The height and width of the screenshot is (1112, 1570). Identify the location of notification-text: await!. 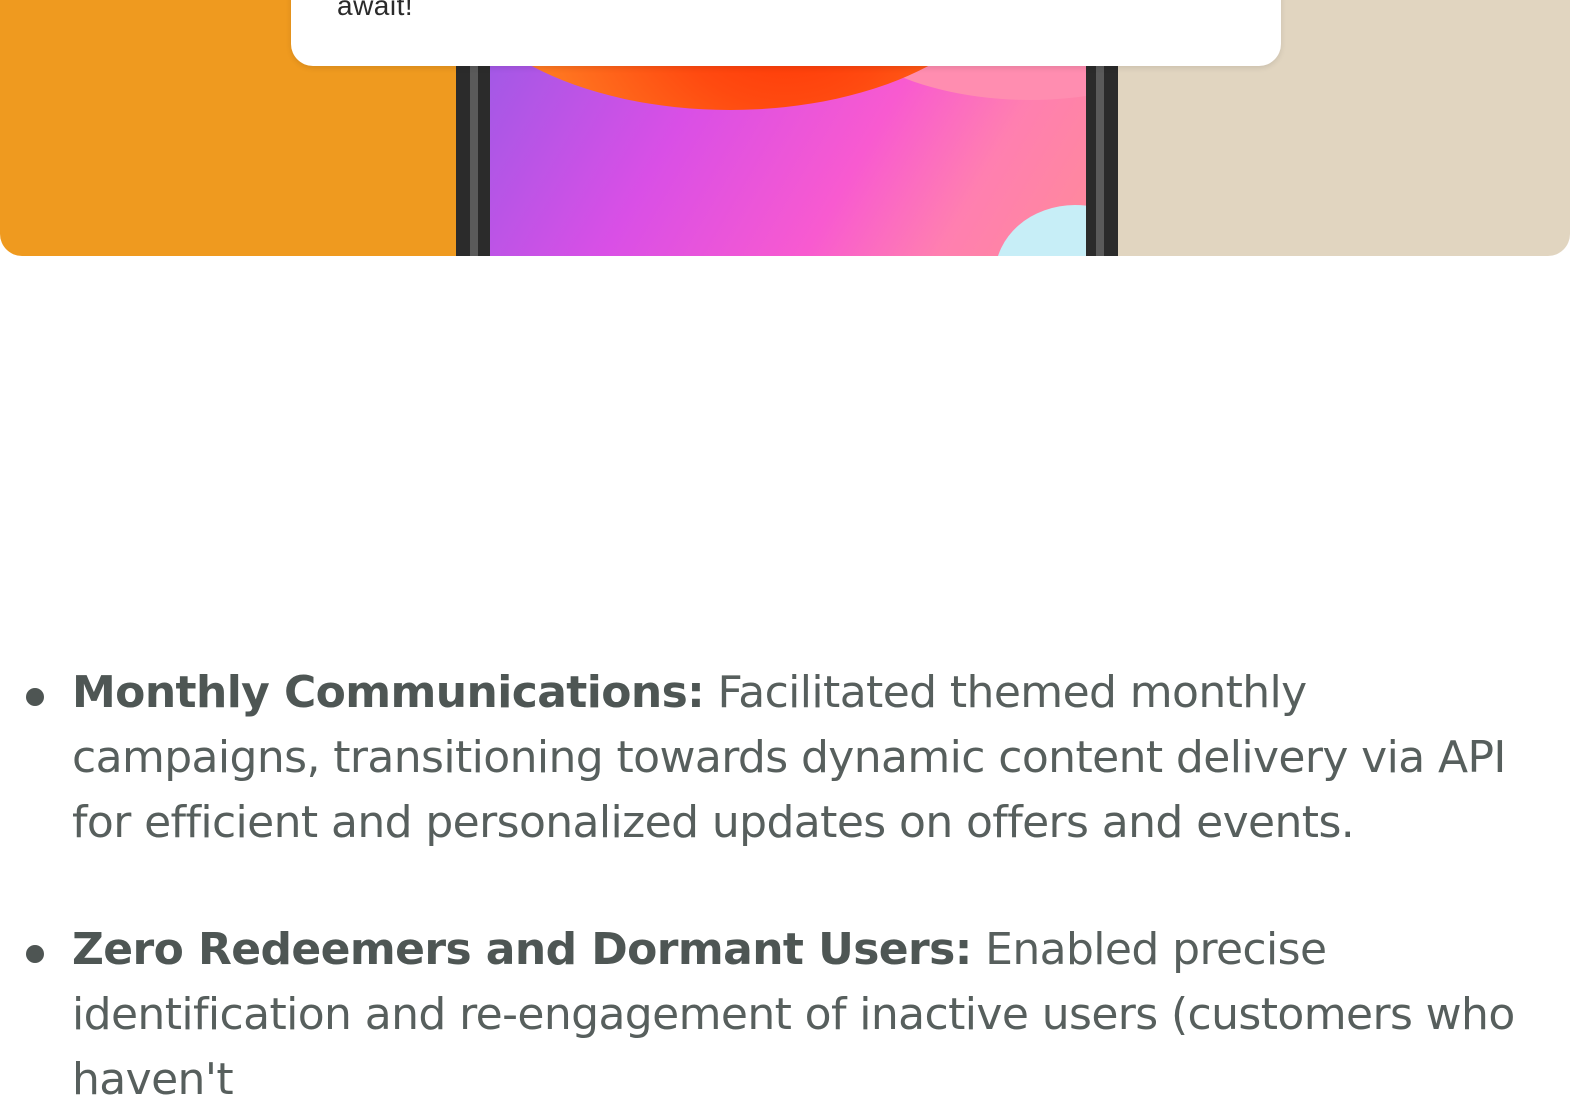
(375, 10).